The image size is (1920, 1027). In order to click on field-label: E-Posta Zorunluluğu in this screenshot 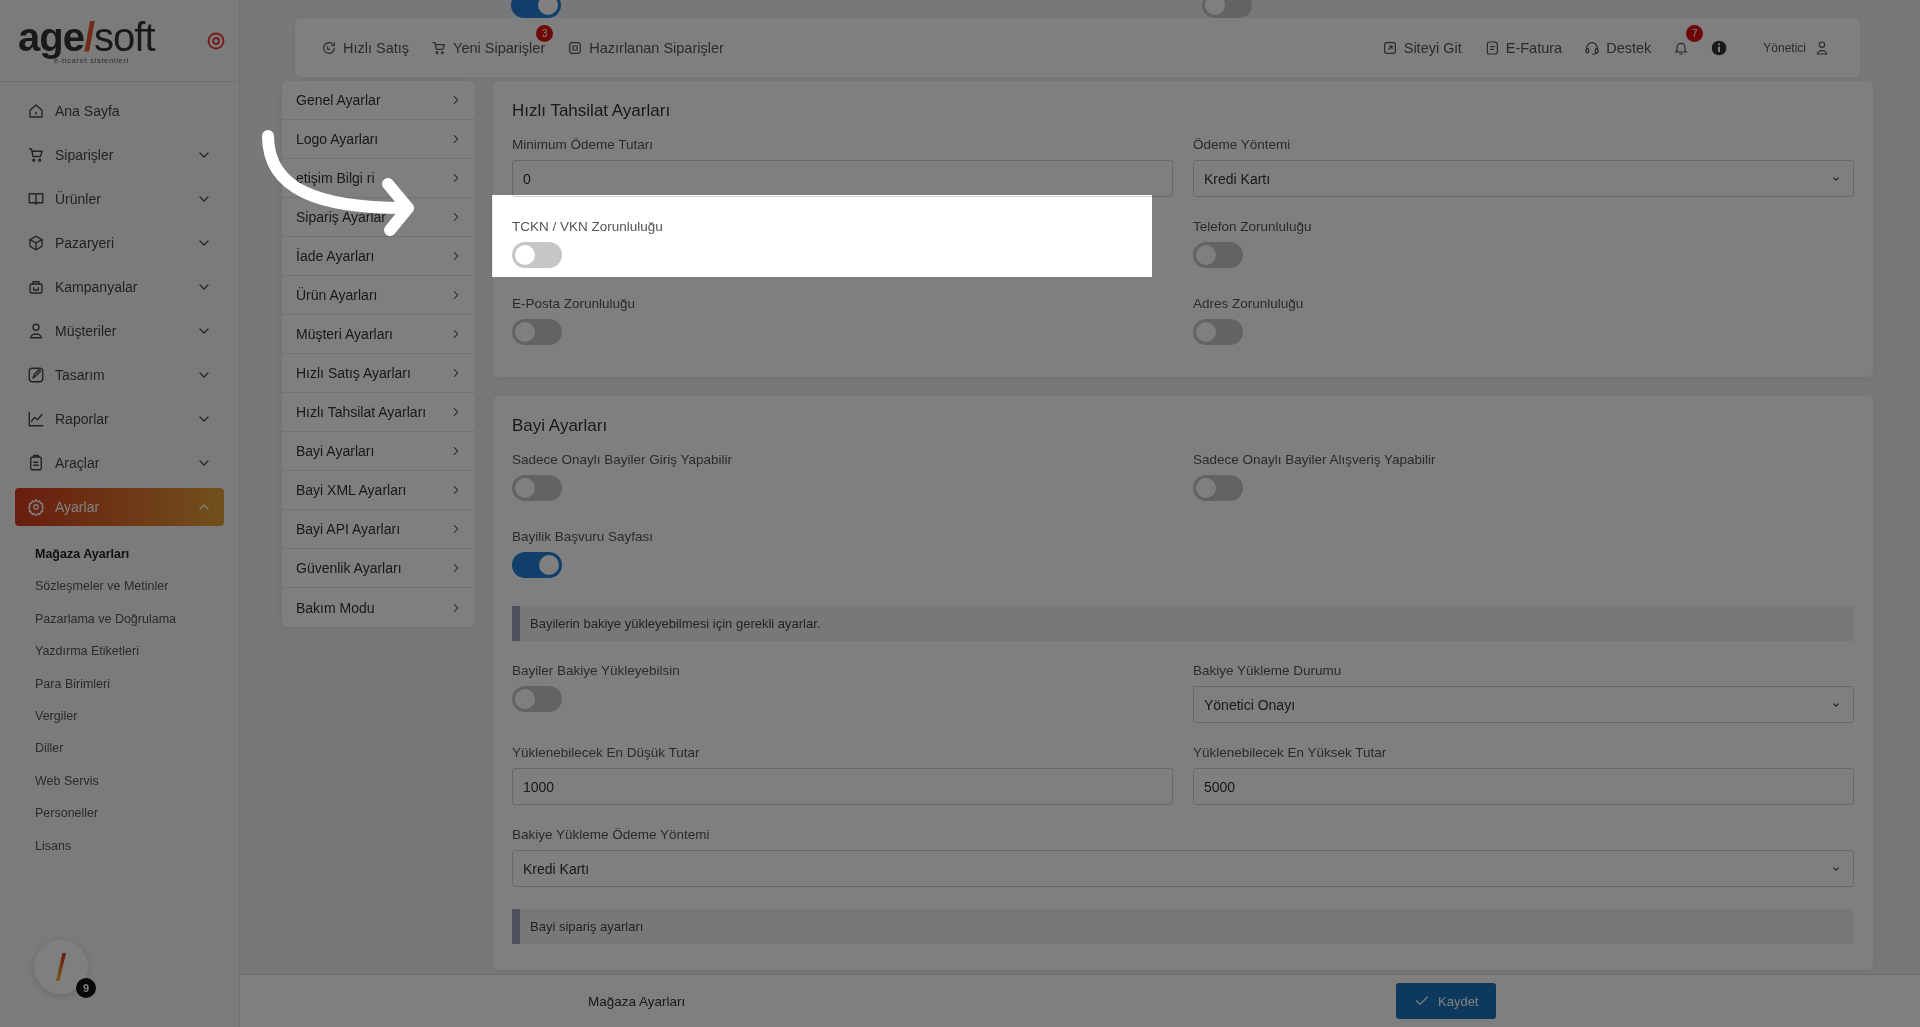, I will do `click(574, 304)`.